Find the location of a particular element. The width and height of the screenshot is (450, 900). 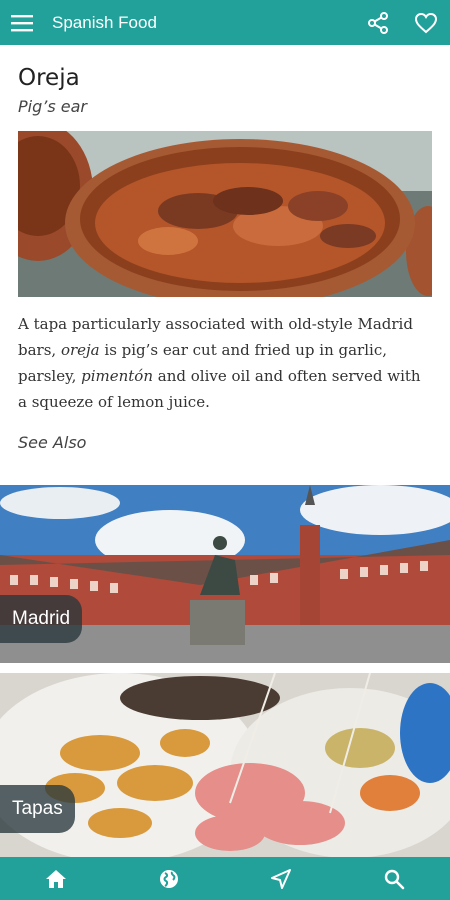

heart-icon is located at coordinates (426, 22).